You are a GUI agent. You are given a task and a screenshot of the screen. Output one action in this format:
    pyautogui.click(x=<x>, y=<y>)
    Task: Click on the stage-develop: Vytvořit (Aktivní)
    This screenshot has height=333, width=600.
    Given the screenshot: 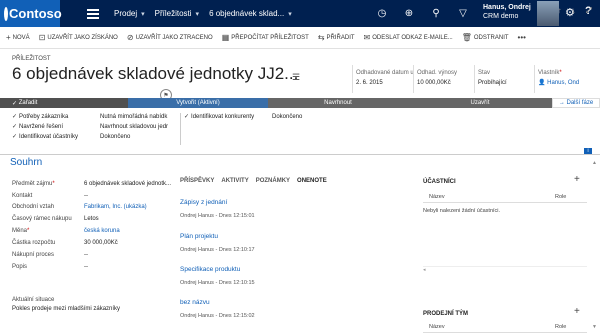 What is the action you would take?
    pyautogui.click(x=198, y=103)
    